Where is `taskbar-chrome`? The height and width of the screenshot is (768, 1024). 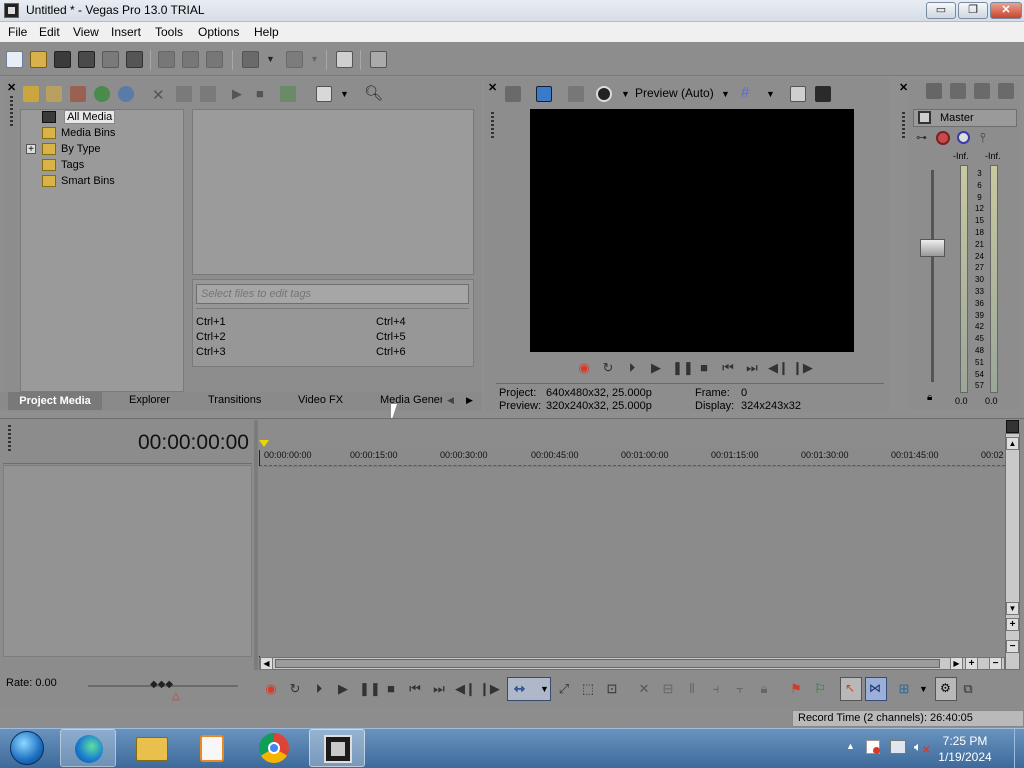 taskbar-chrome is located at coordinates (274, 748).